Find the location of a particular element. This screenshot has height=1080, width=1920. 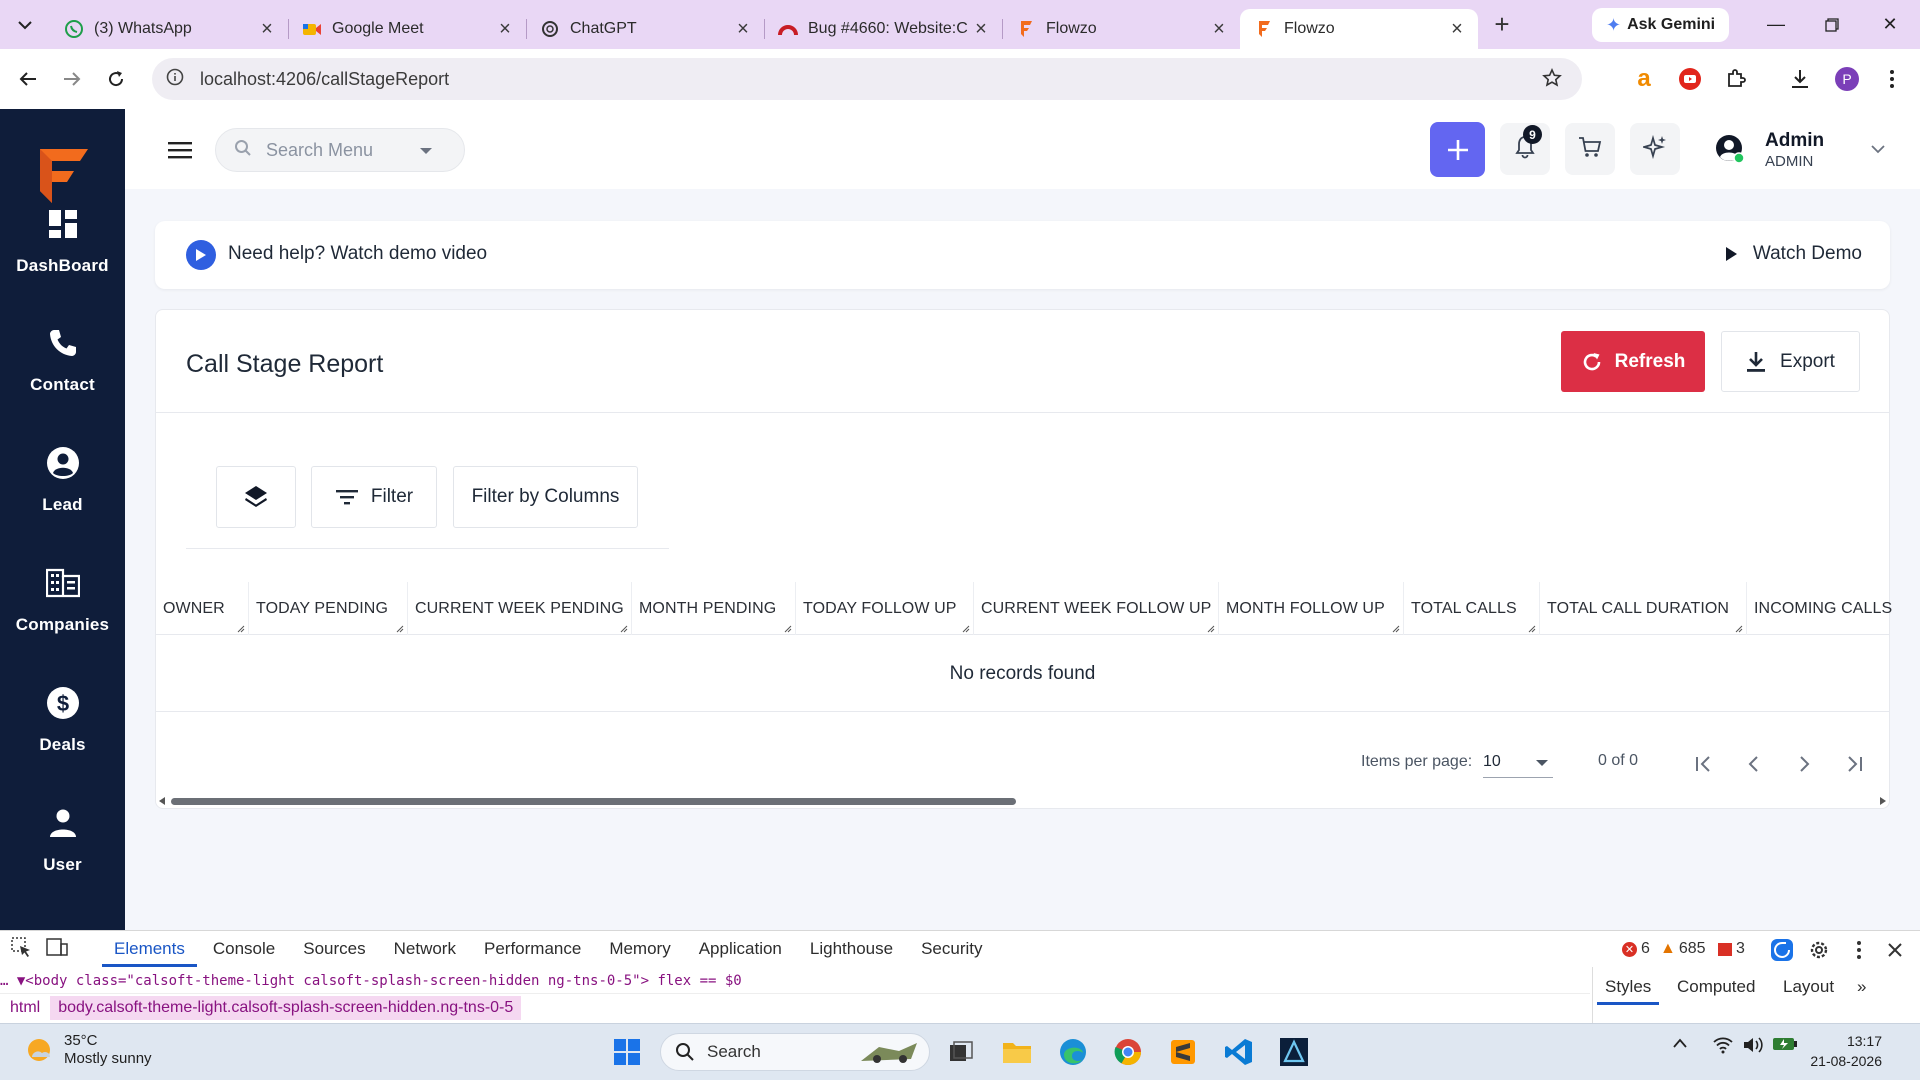

layers-button is located at coordinates (256, 497).